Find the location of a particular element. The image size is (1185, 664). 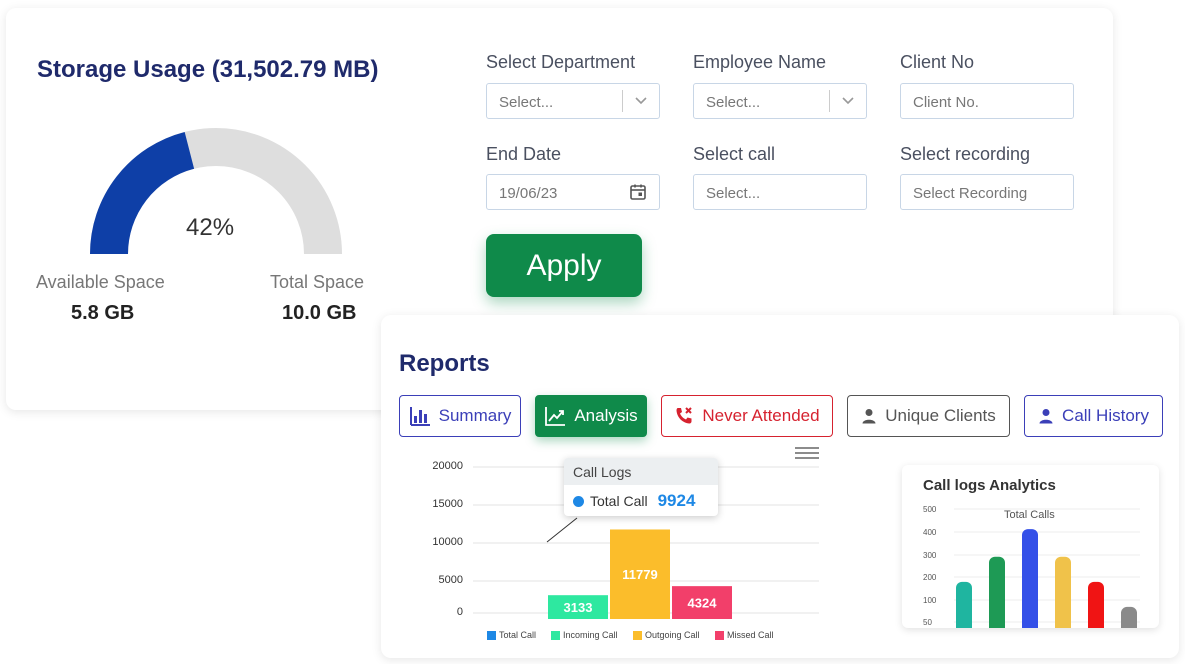

tab-unique-clients-label: Unique Clients is located at coordinates (940, 415).